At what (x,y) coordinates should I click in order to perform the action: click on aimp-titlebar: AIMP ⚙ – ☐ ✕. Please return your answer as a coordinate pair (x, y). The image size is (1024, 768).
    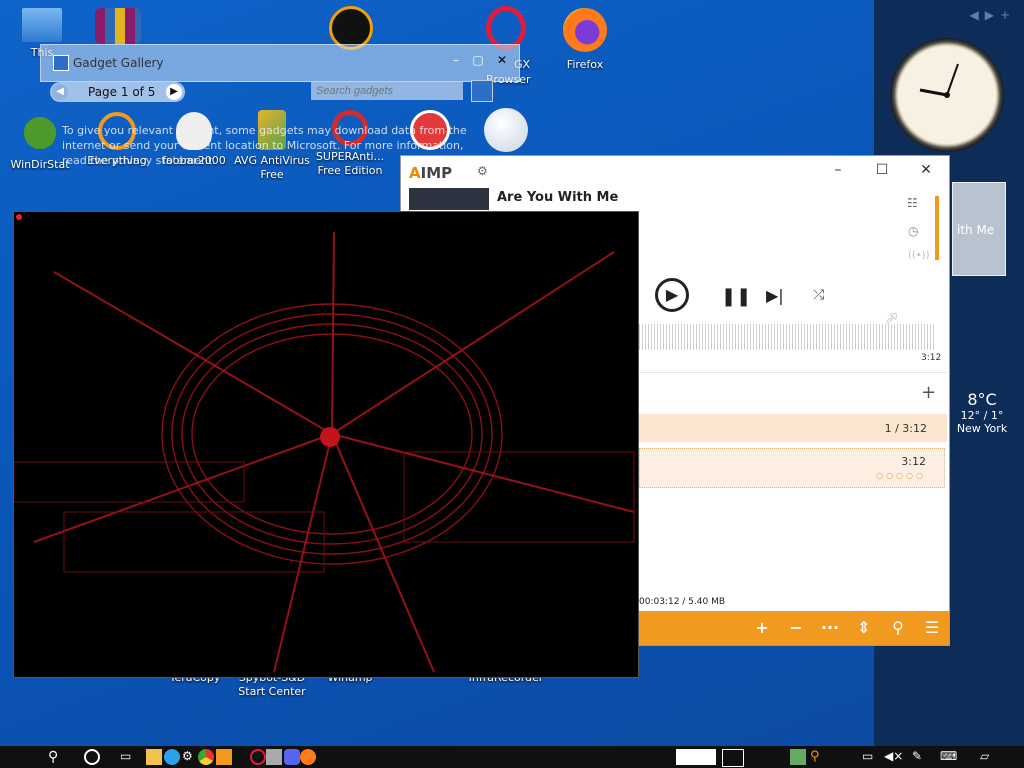
    Looking at the image, I should click on (675, 172).